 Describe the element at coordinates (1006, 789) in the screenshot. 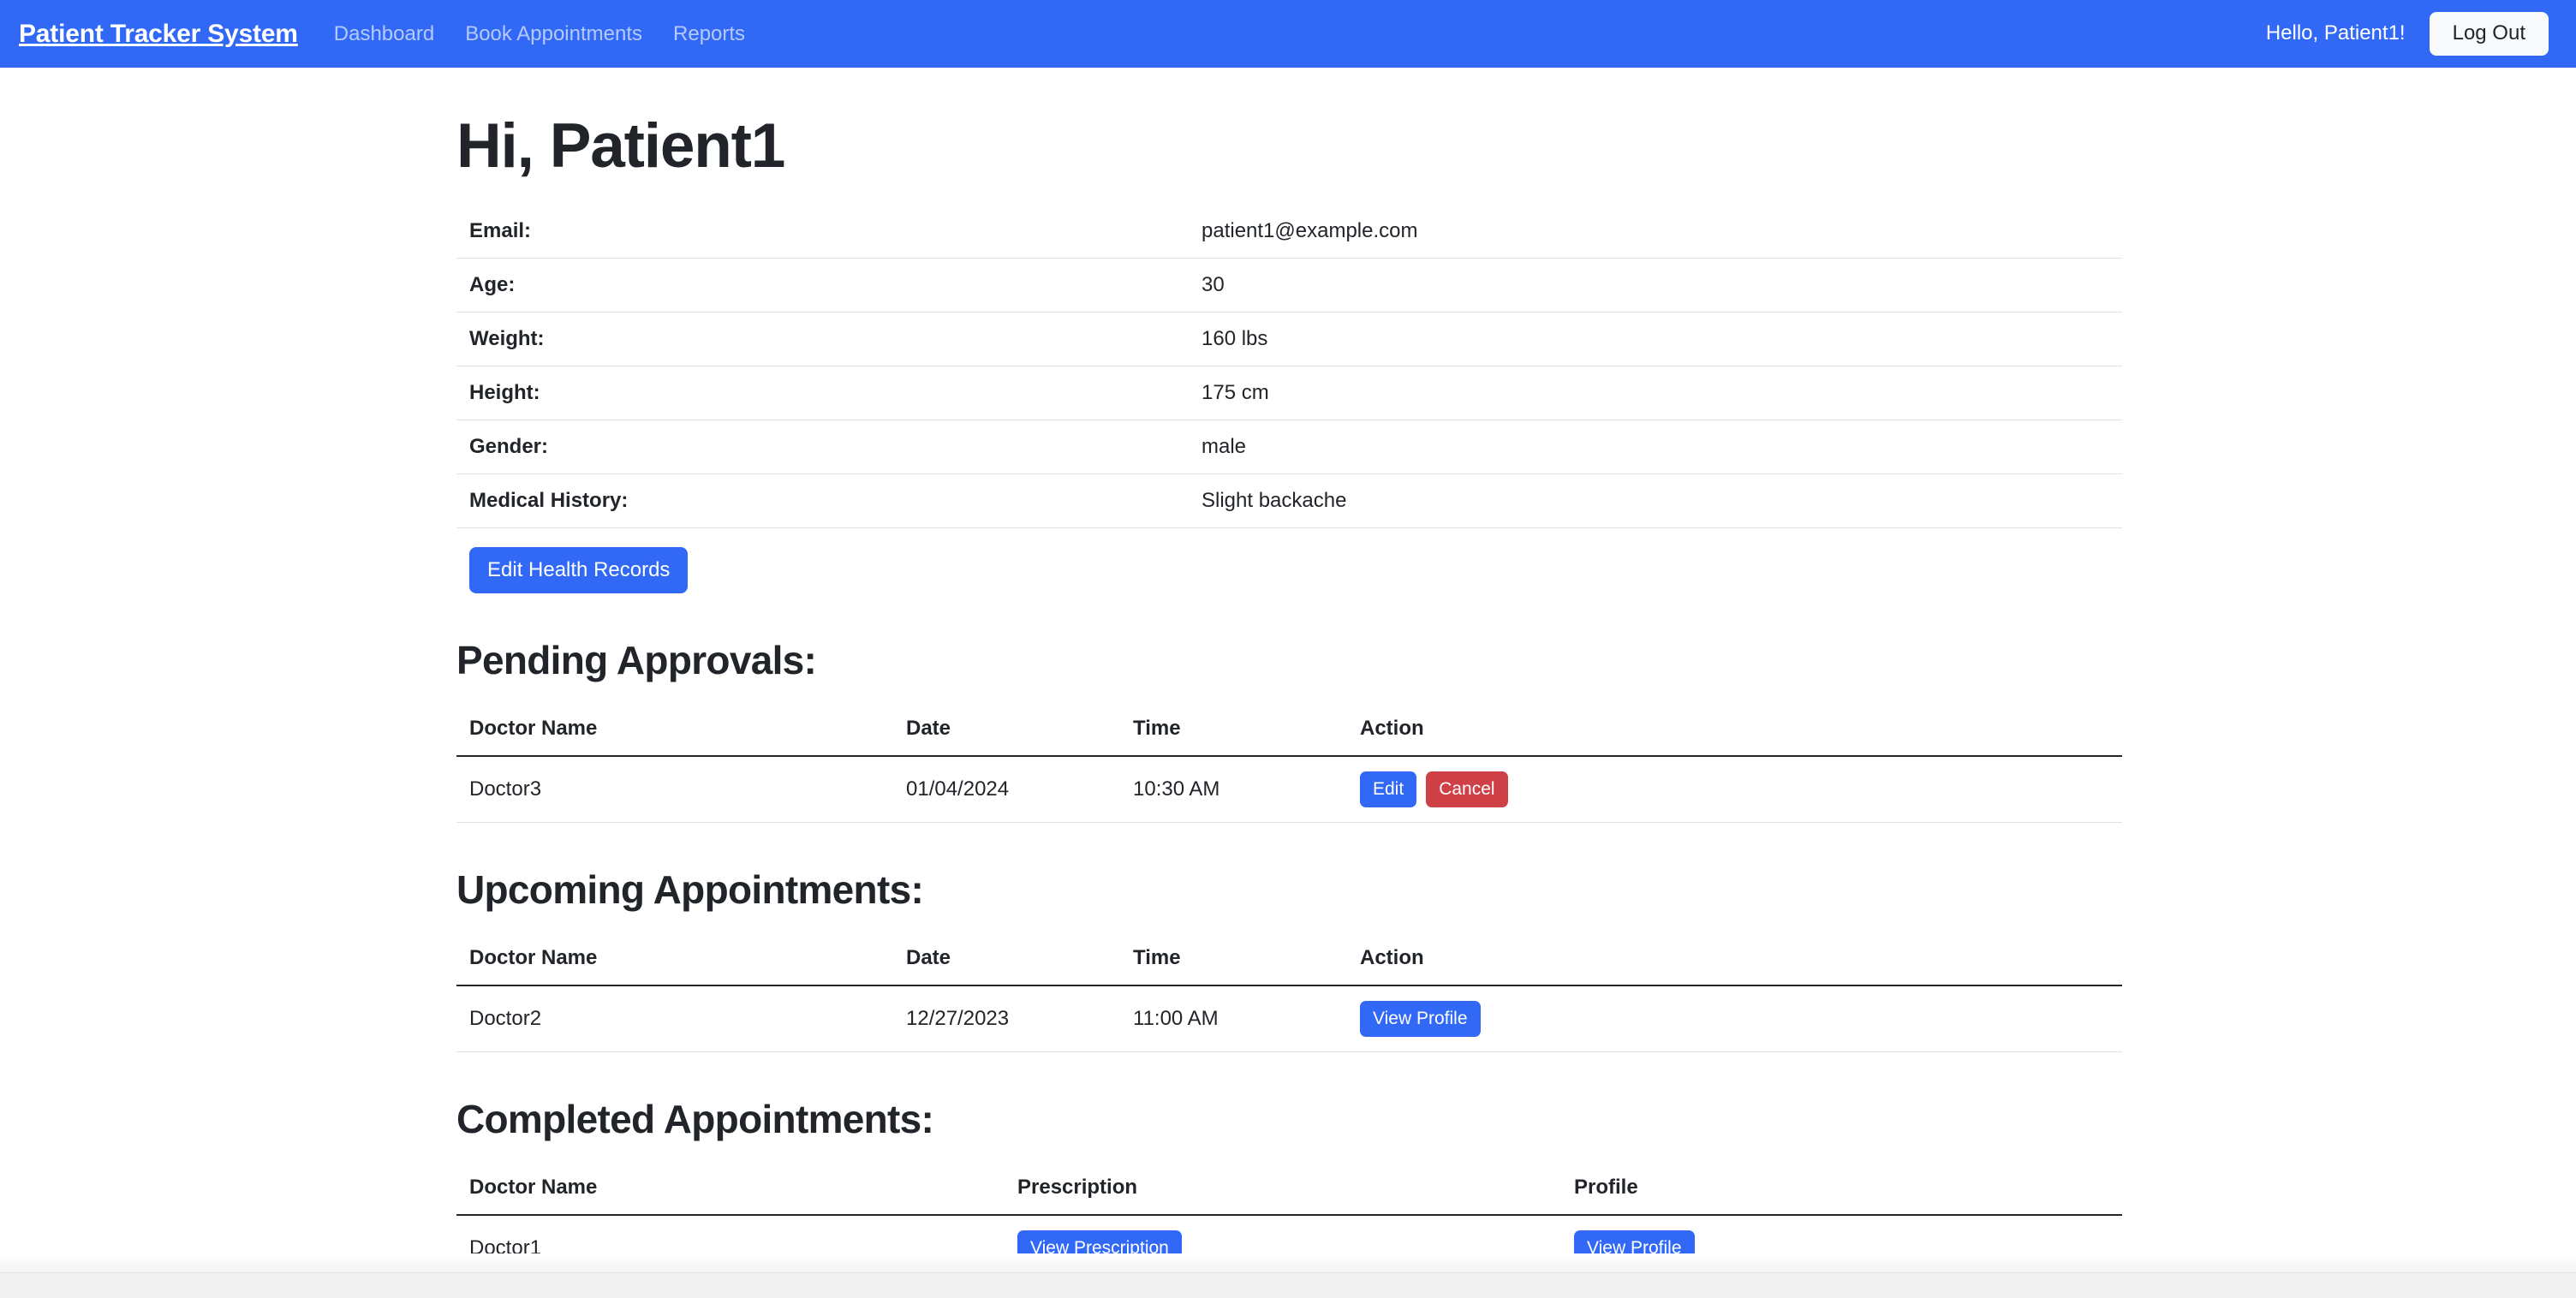

I see `pending-date: 01/04/2024` at that location.